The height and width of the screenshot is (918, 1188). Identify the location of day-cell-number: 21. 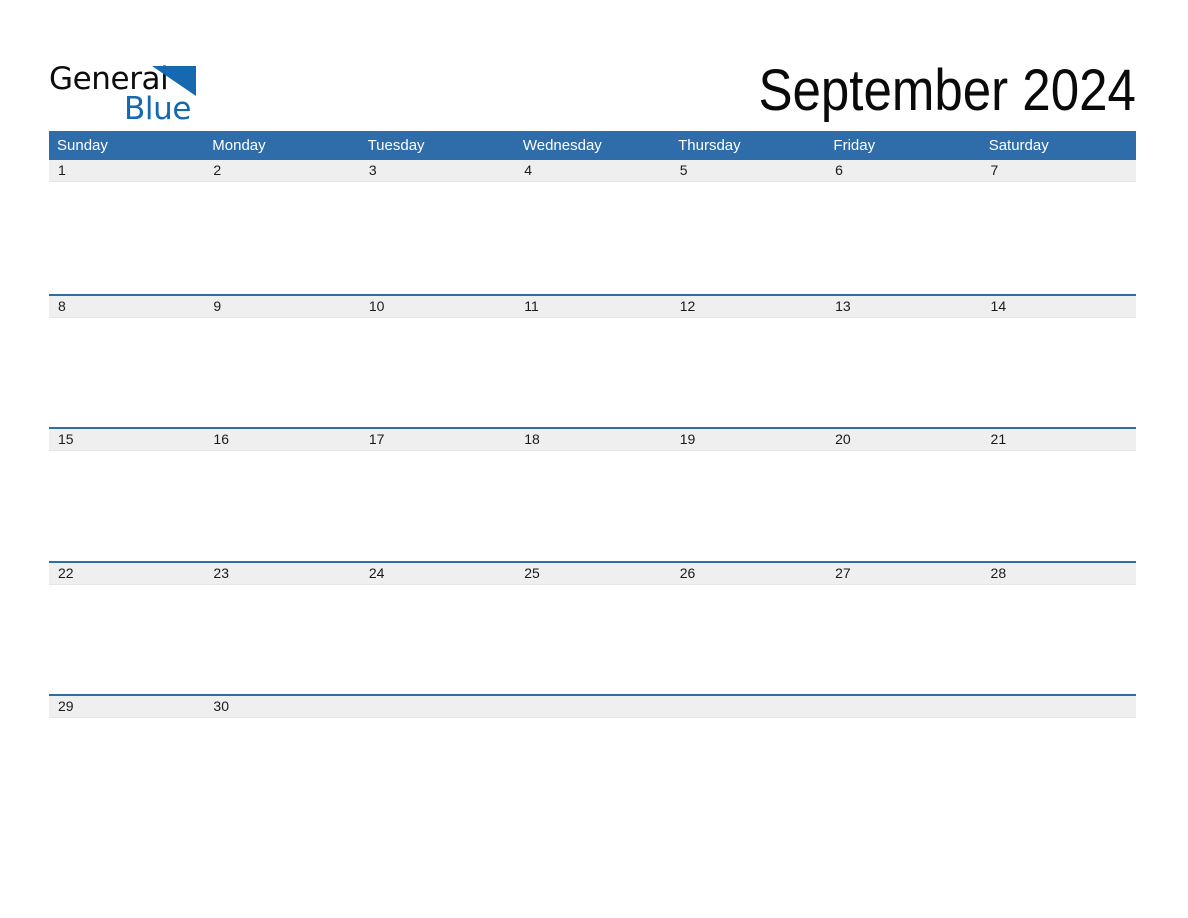
(1059, 439).